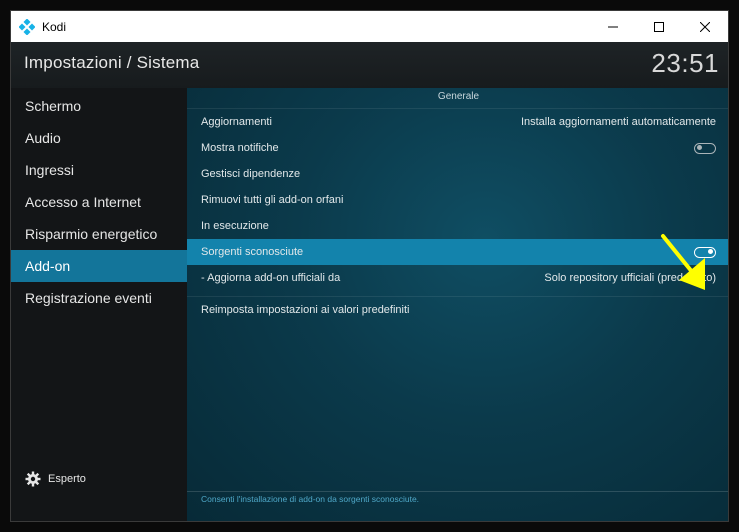  What do you see at coordinates (251, 174) in the screenshot?
I see `setting-label: Gestisci dipendenze` at bounding box center [251, 174].